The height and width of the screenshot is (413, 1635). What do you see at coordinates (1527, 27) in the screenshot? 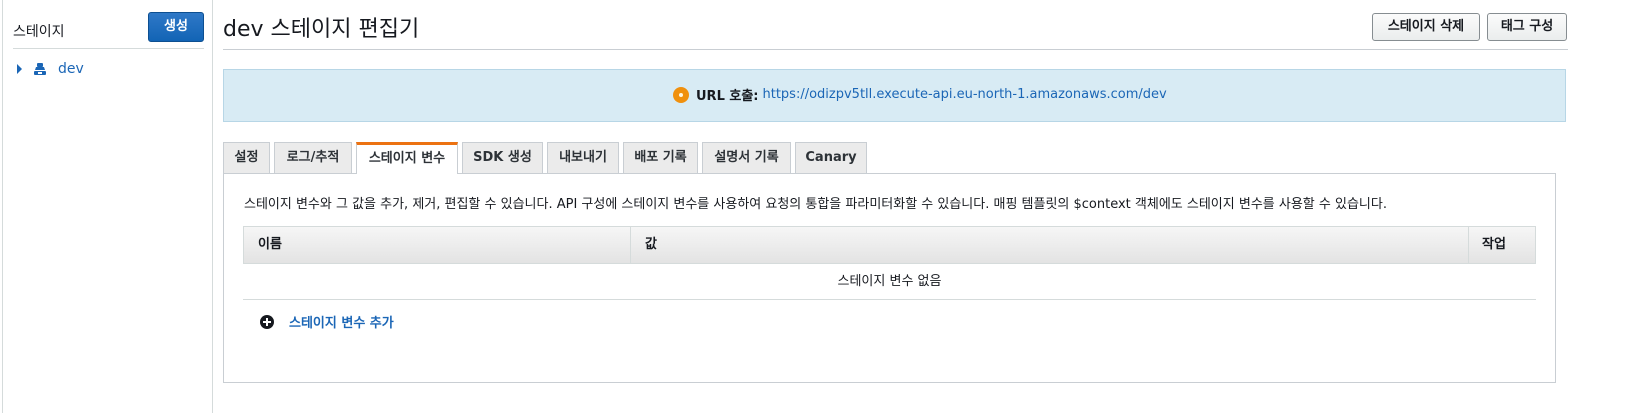
I see `configure-tags-button: 태그 구성` at bounding box center [1527, 27].